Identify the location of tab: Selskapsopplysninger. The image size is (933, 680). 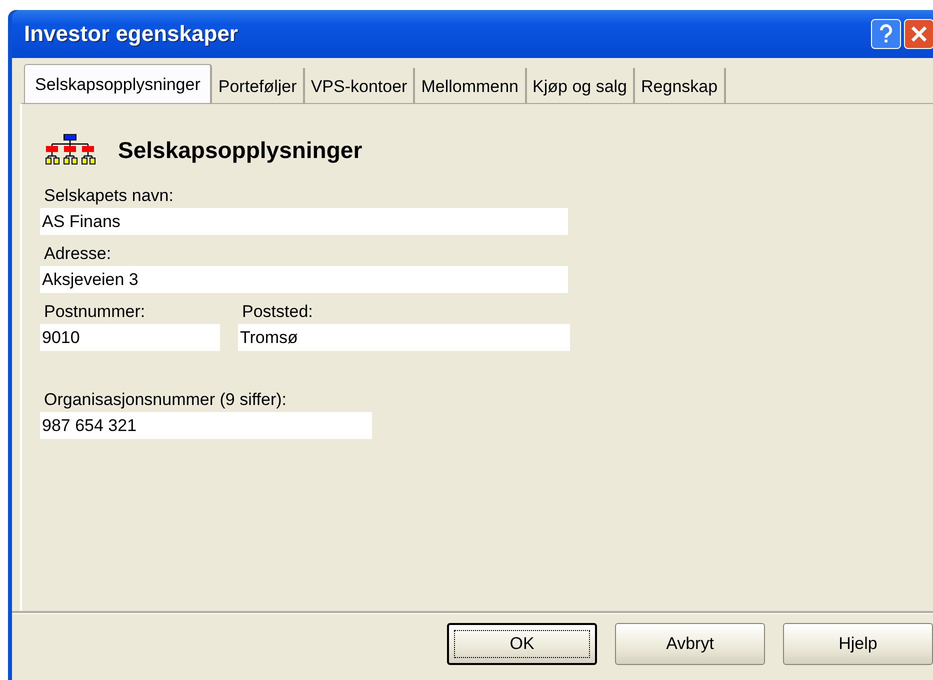
(118, 83).